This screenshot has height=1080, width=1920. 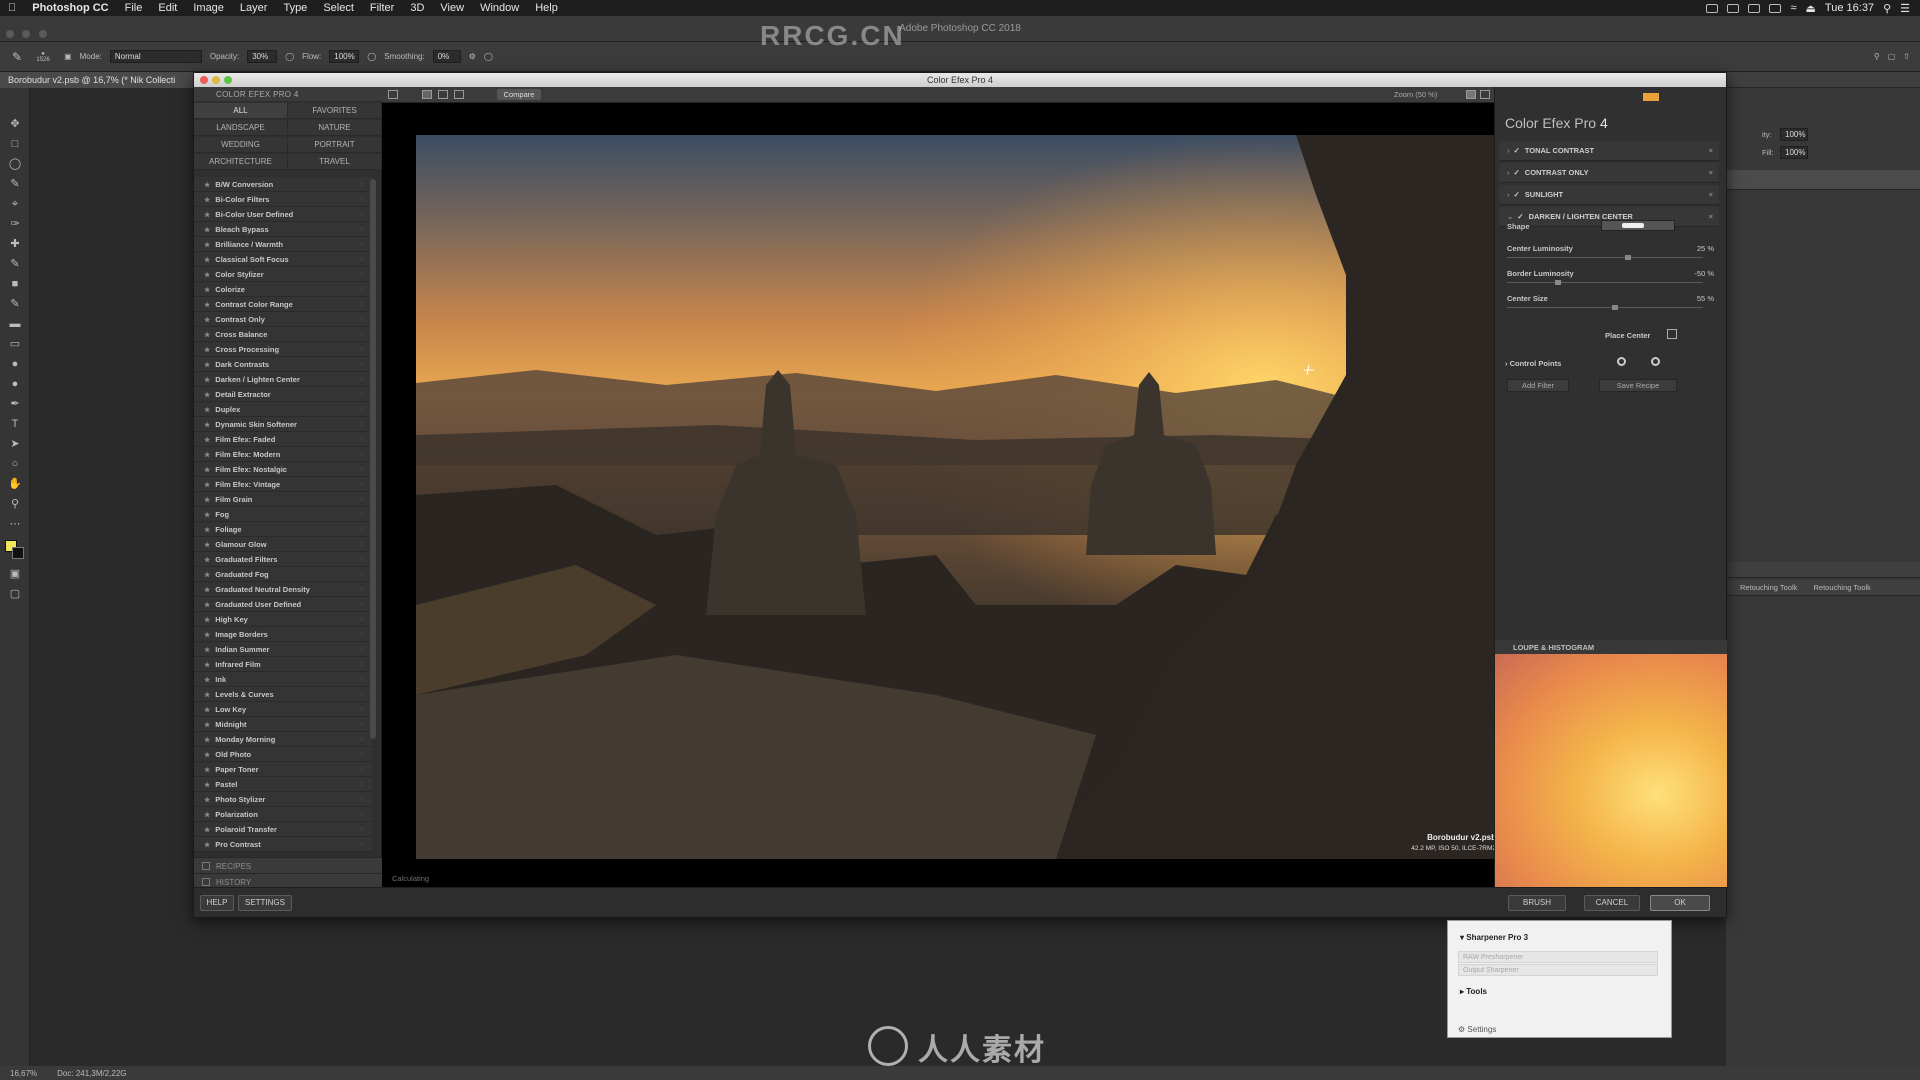 What do you see at coordinates (1533, 363) in the screenshot?
I see `control-points-label: › Control Points` at bounding box center [1533, 363].